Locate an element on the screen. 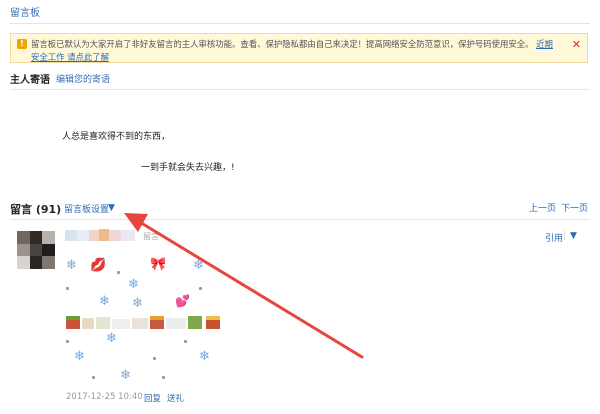 Image resolution: width=600 pixels, height=414 pixels. close-icon: ✕ is located at coordinates (576, 44).